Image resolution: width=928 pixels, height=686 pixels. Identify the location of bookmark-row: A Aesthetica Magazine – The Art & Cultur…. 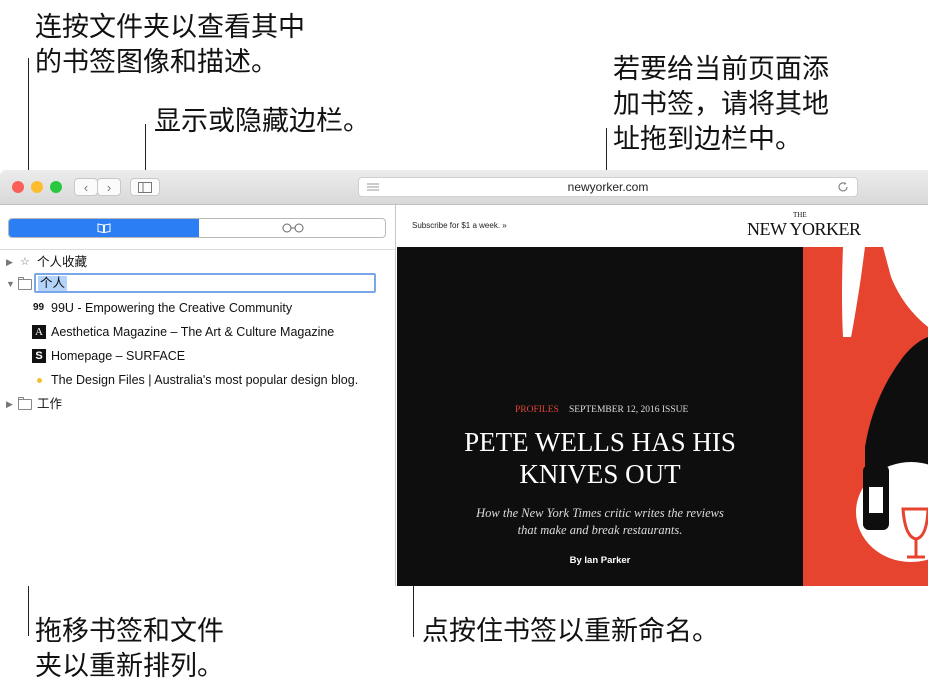
(190, 332).